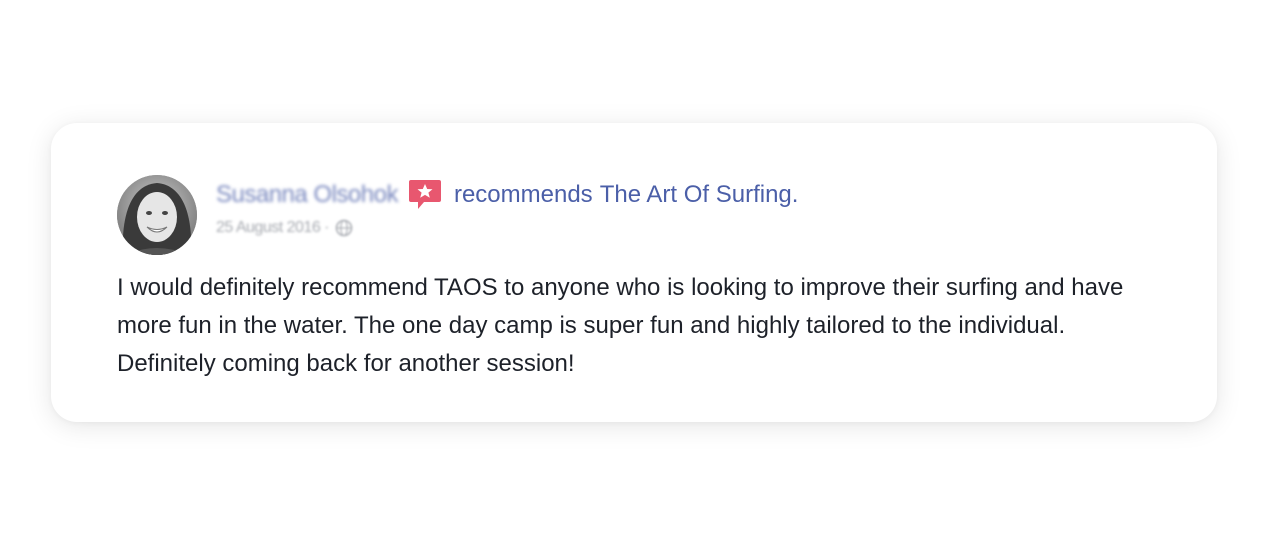  Describe the element at coordinates (307, 195) in the screenshot. I see `author-name: Susanna Olsohok` at that location.